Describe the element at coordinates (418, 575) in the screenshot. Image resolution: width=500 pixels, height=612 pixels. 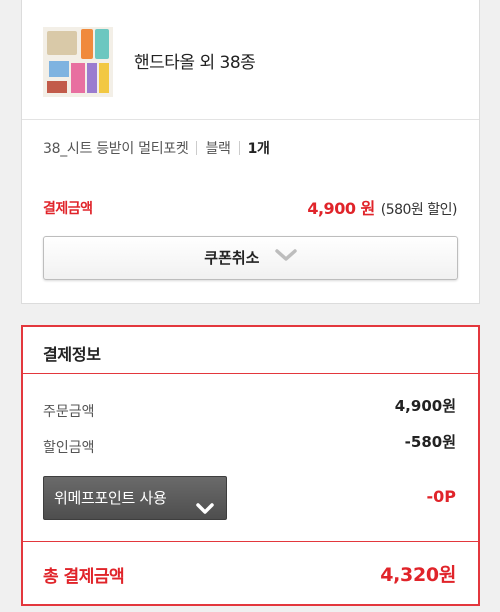
I see `total-payment-value: 4,320원` at that location.